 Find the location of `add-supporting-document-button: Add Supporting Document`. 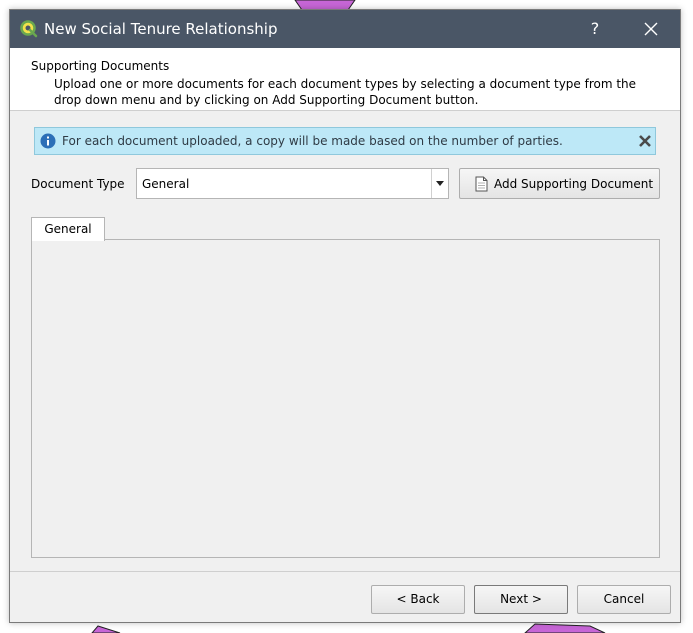

add-supporting-document-button: Add Supporting Document is located at coordinates (559, 183).